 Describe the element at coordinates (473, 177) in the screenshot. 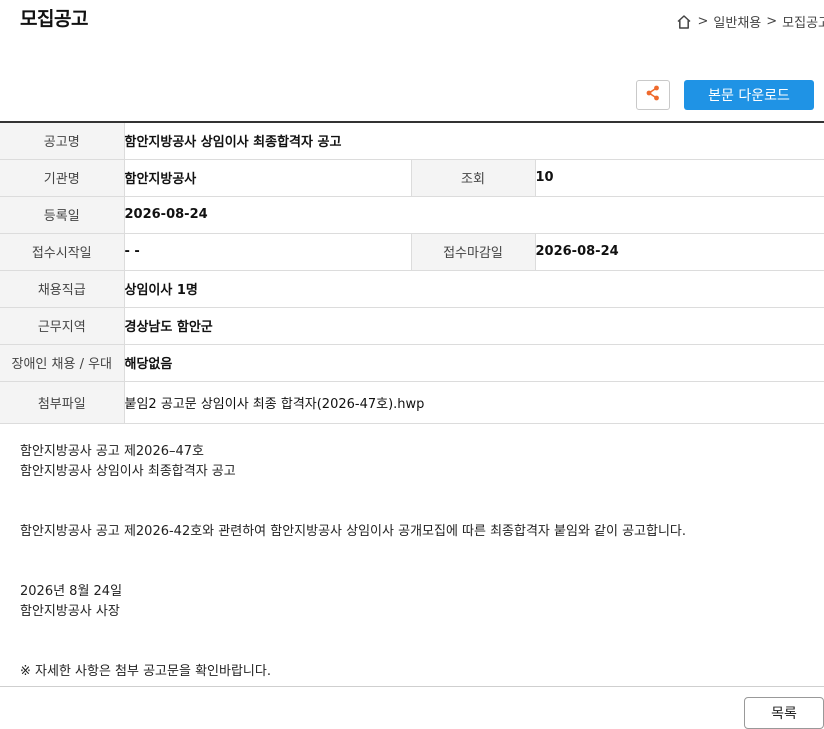

I see `views-label: 조회` at that location.